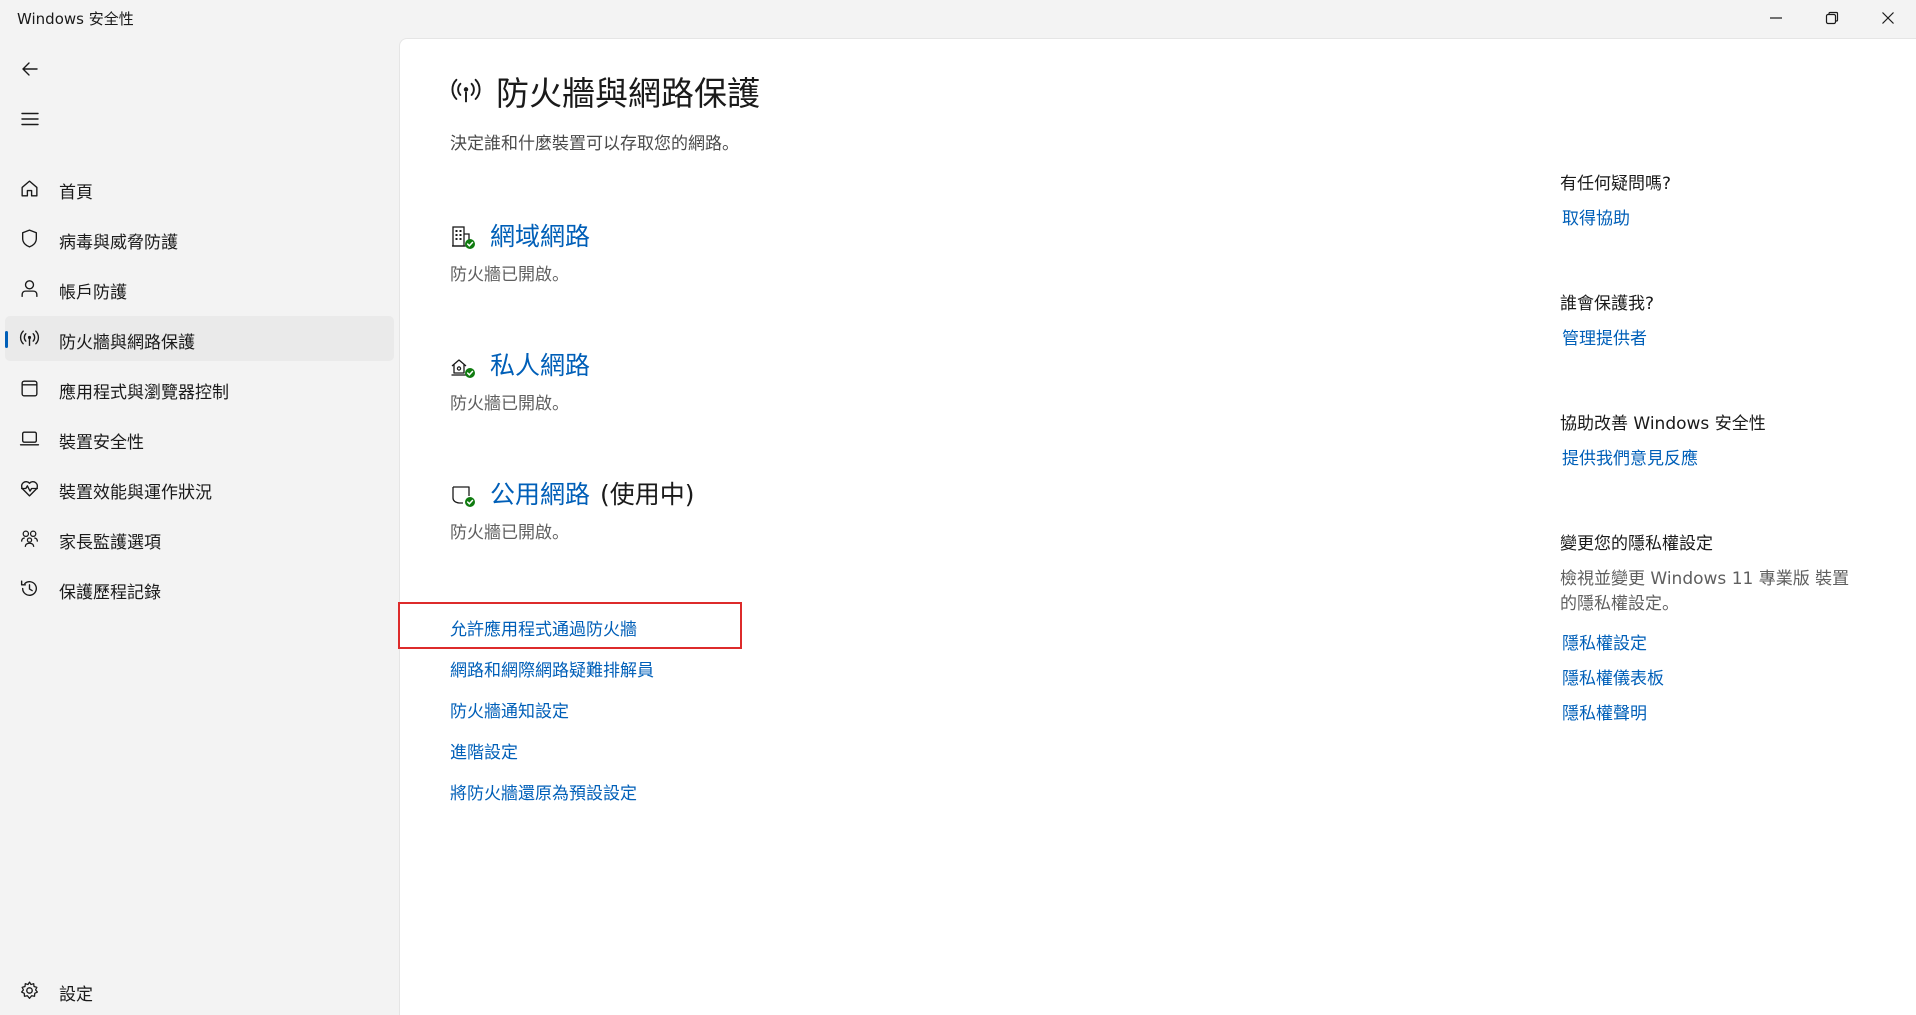  I want to click on close-icon, so click(1888, 18).